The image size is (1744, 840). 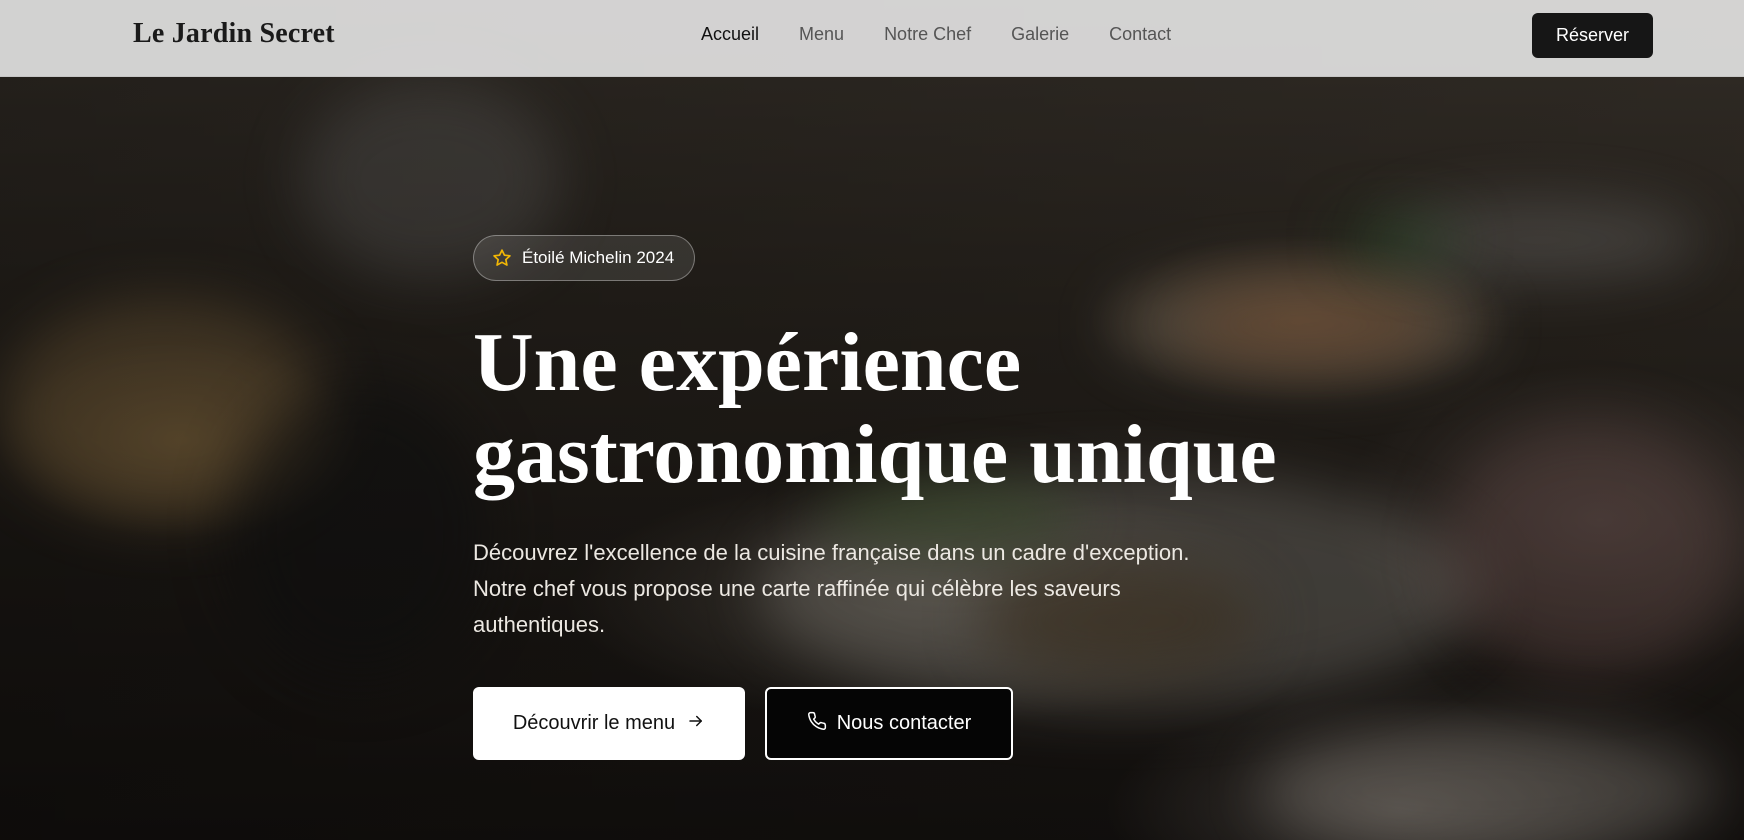 What do you see at coordinates (1592, 35) in the screenshot?
I see `reserve-button: Réserver` at bounding box center [1592, 35].